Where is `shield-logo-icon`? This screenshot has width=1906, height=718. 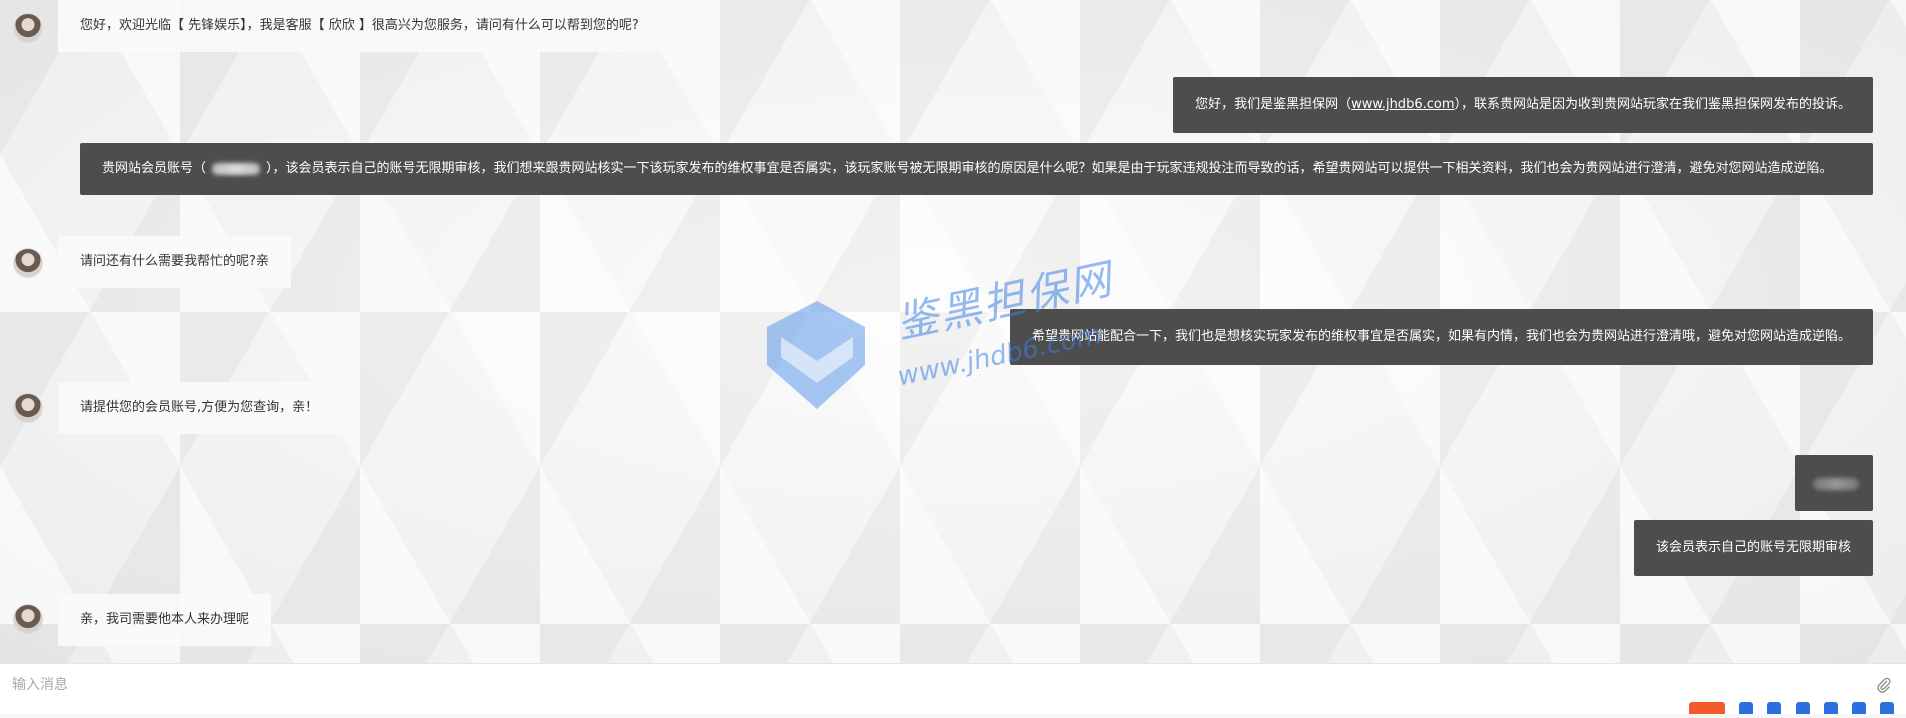 shield-logo-icon is located at coordinates (816, 355).